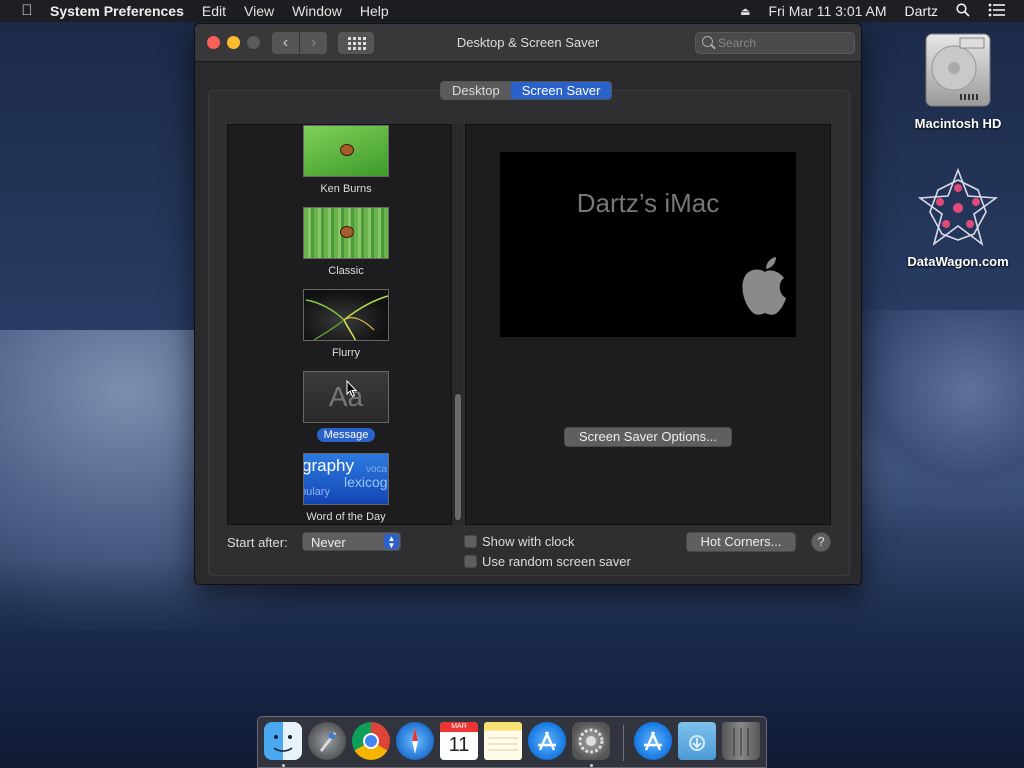  I want to click on desktop-icon-macintosh-hd: Macintosh HD, so click(958, 80).